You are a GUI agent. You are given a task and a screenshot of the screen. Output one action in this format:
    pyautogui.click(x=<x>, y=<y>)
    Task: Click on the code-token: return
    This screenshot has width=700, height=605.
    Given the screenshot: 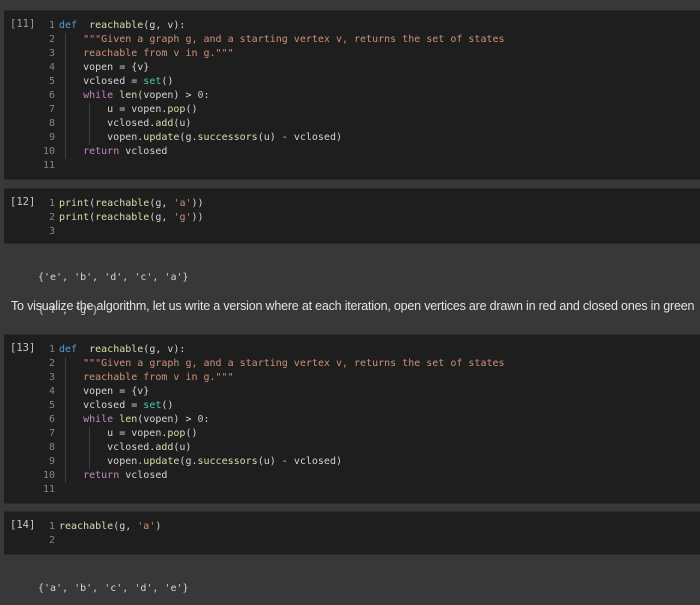 What is the action you would take?
    pyautogui.click(x=101, y=151)
    